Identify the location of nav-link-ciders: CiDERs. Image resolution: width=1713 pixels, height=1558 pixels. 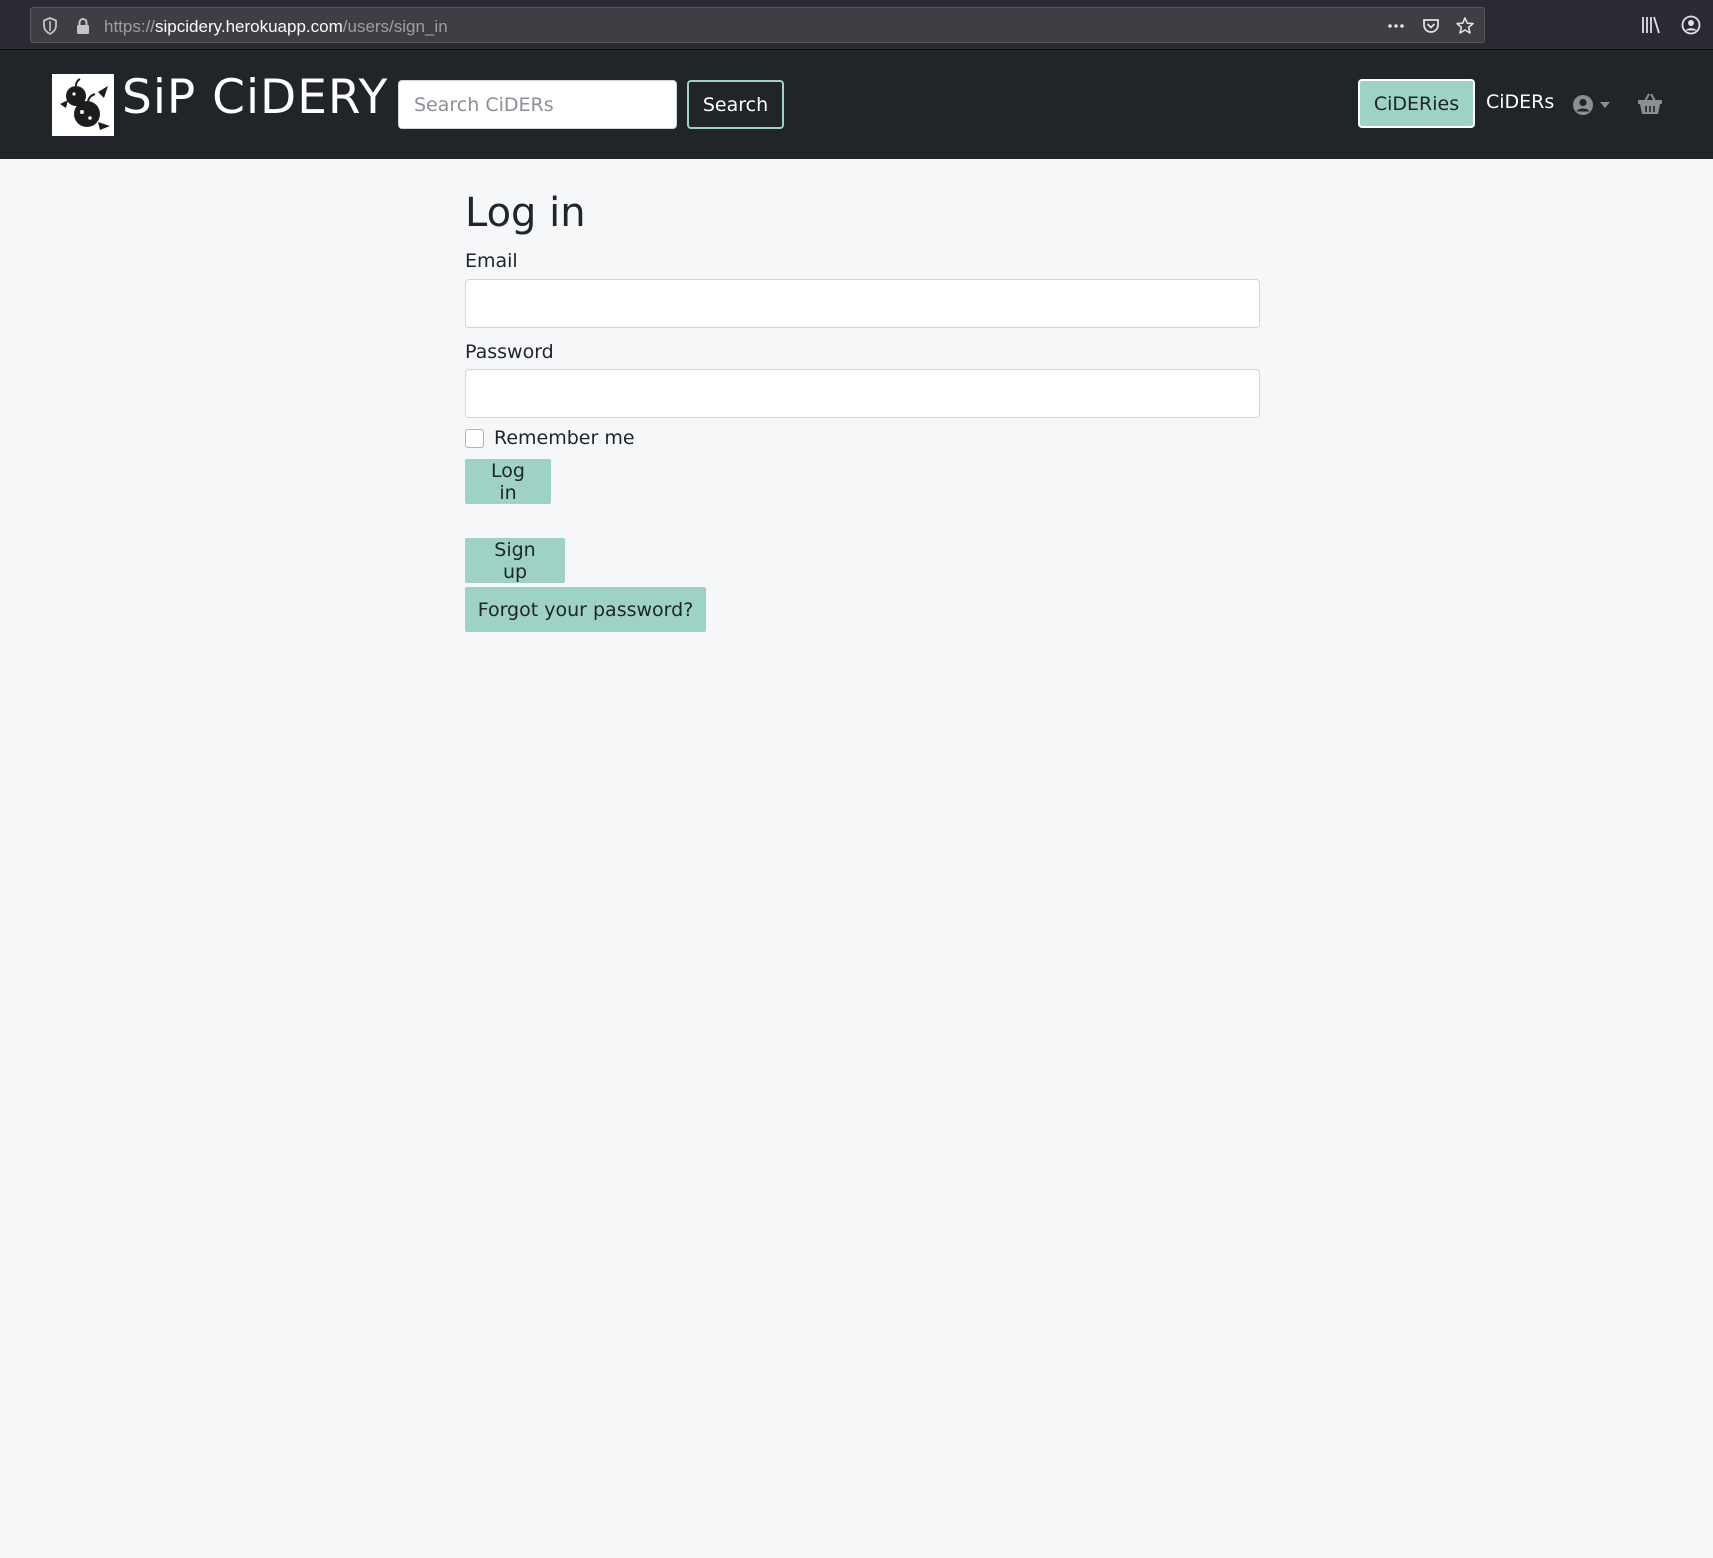
(1520, 102).